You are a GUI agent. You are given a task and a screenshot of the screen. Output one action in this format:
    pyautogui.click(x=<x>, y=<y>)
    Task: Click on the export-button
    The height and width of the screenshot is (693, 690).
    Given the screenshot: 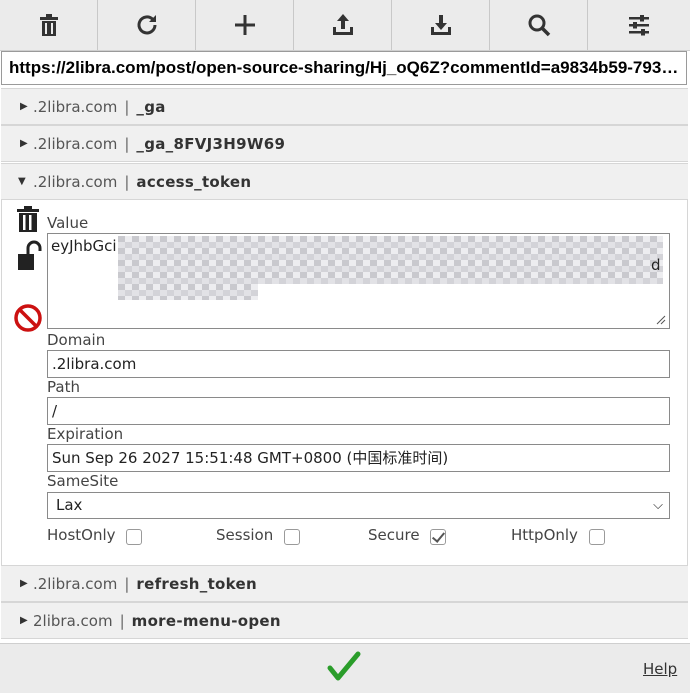 What is the action you would take?
    pyautogui.click(x=441, y=25)
    